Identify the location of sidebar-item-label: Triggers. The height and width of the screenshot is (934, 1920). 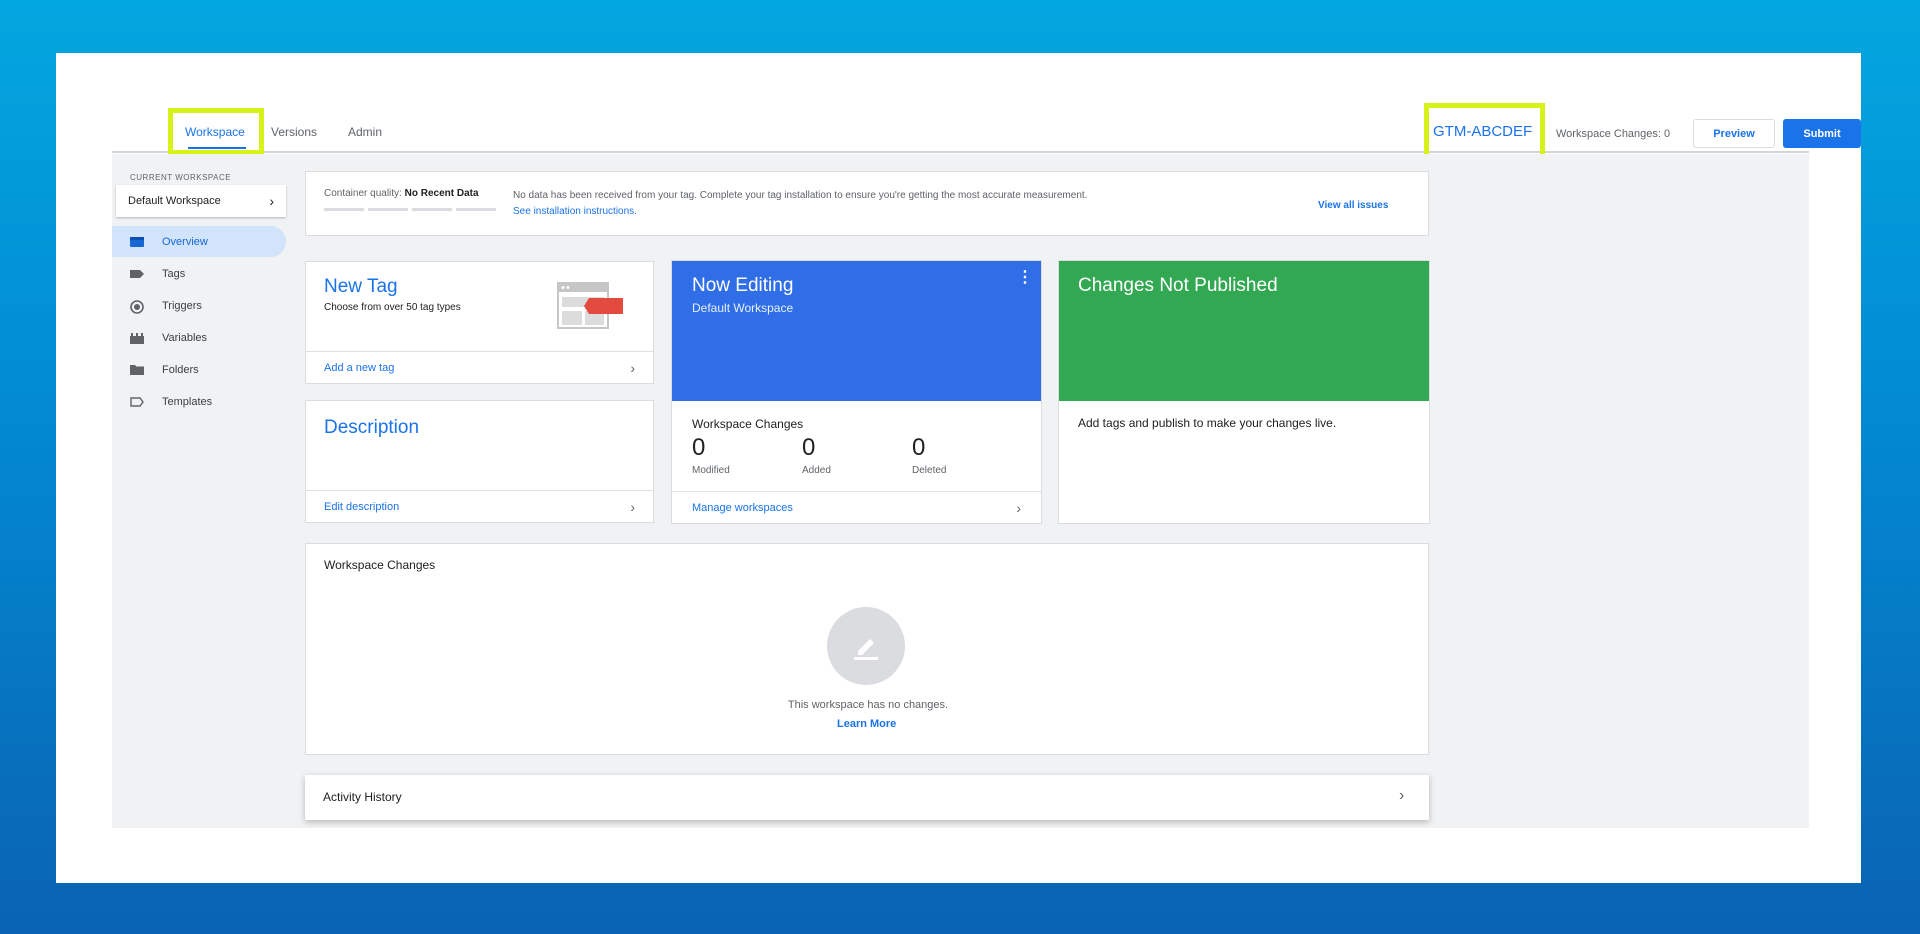
(182, 305).